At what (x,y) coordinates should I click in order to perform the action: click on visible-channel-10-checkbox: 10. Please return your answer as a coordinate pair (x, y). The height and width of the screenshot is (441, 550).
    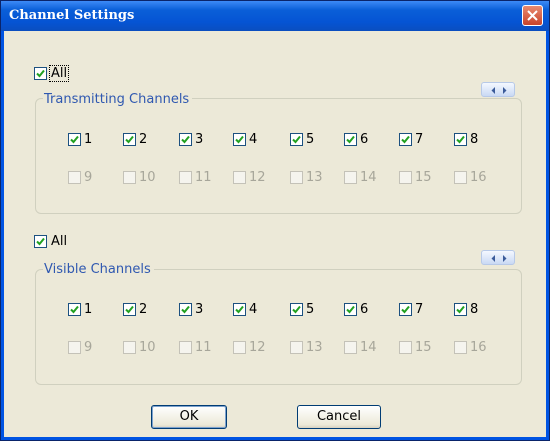
    Looking at the image, I should click on (139, 347).